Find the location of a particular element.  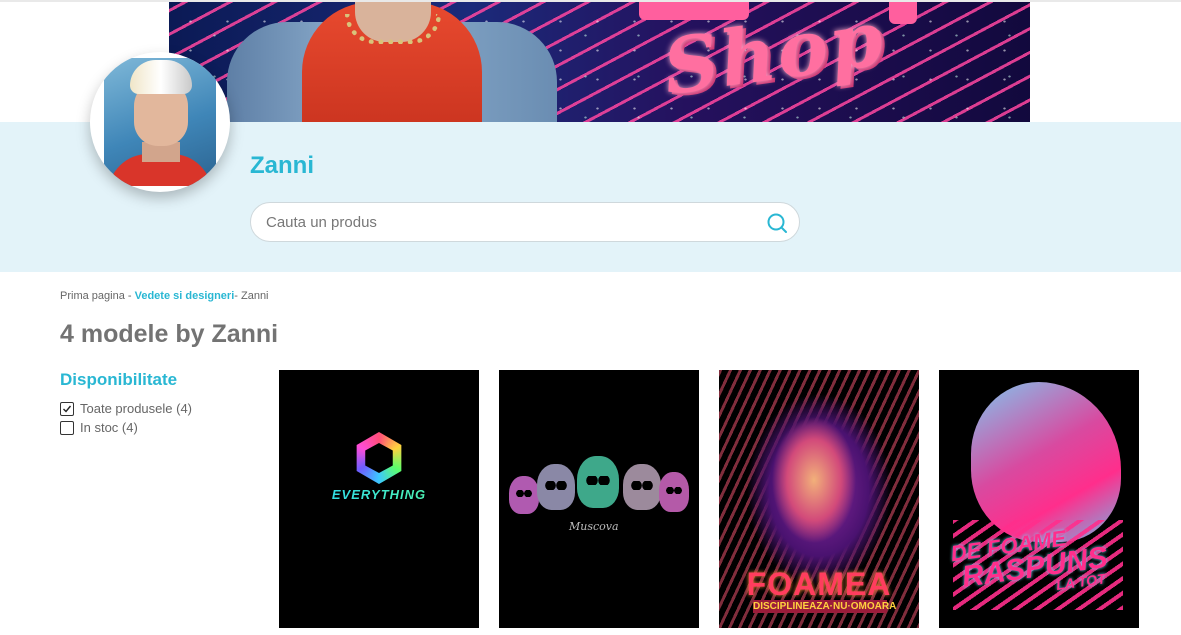

banner-neon-bar is located at coordinates (903, 13).